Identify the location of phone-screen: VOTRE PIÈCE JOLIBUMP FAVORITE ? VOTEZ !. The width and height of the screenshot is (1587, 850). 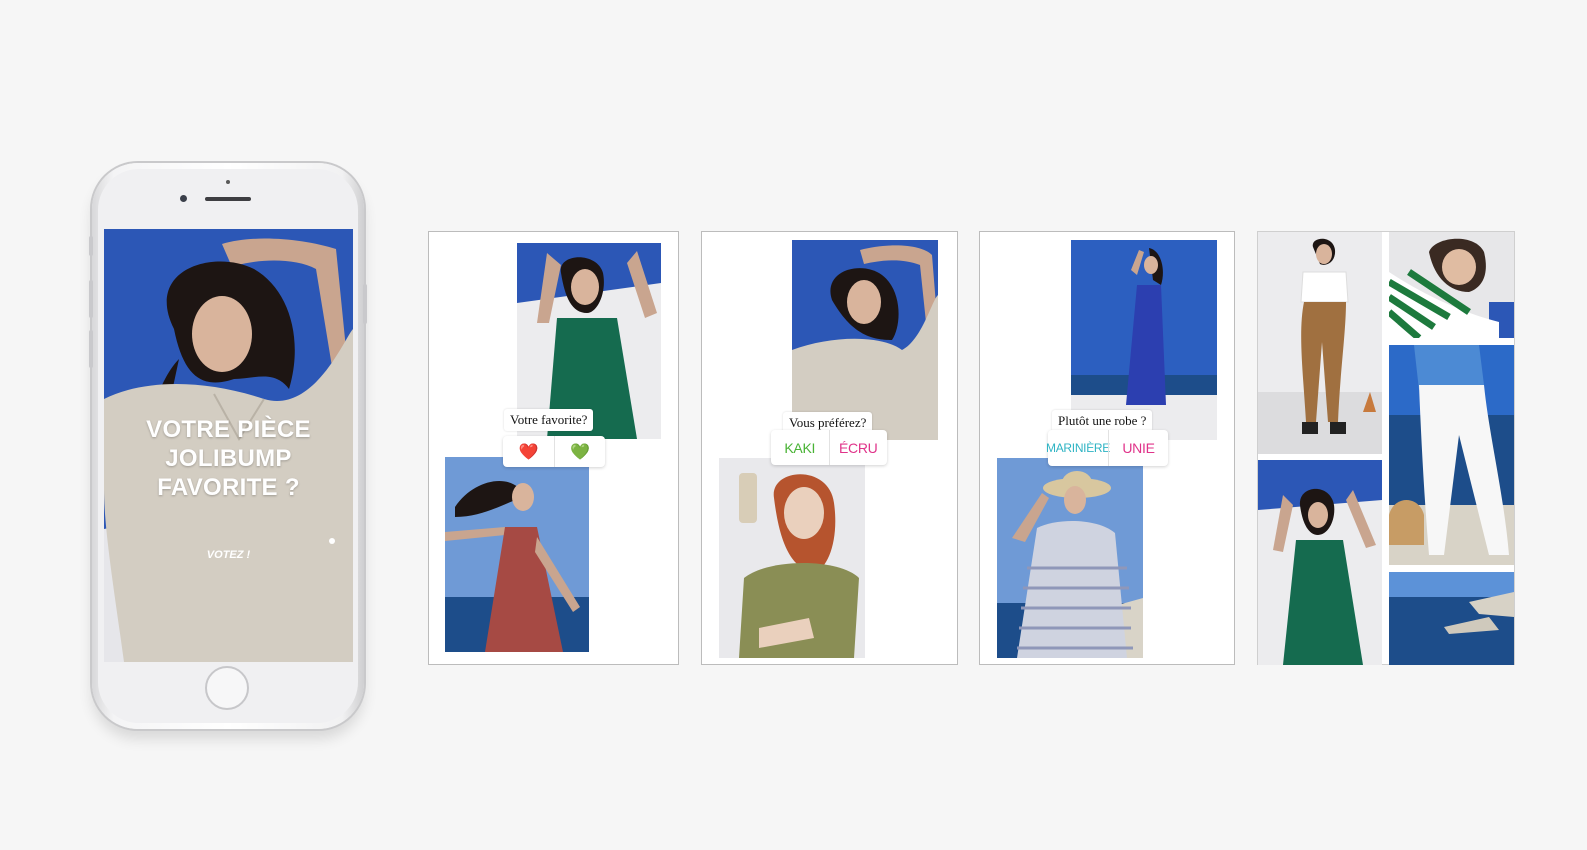
(228, 445).